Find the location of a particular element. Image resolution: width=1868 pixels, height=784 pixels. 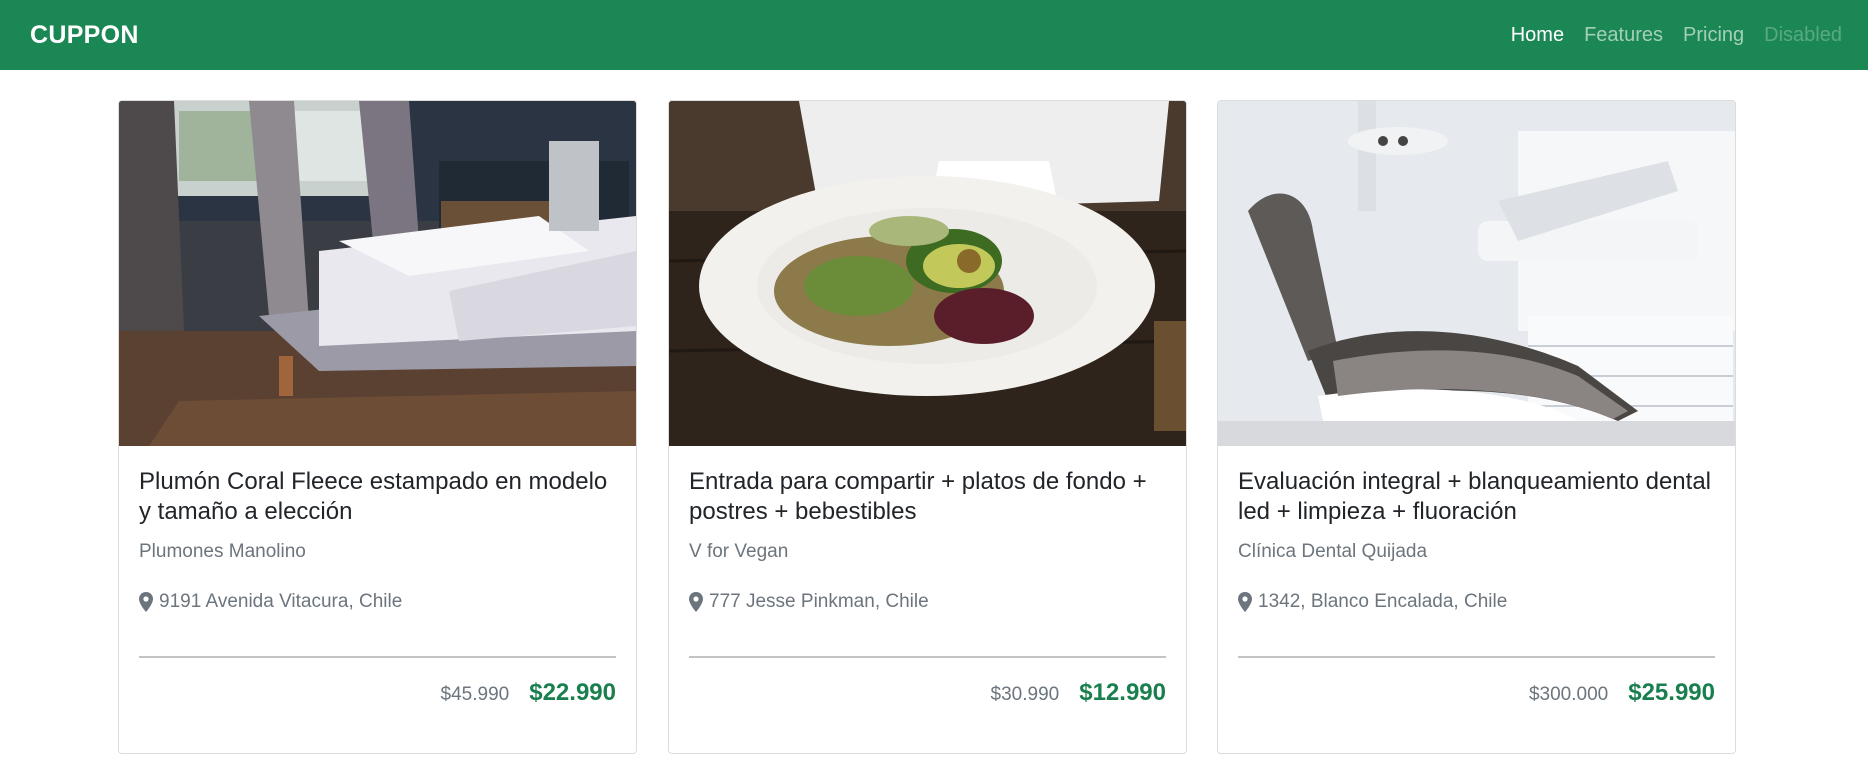

address: 777 Jesse Pinkman, Chile is located at coordinates (927, 602).